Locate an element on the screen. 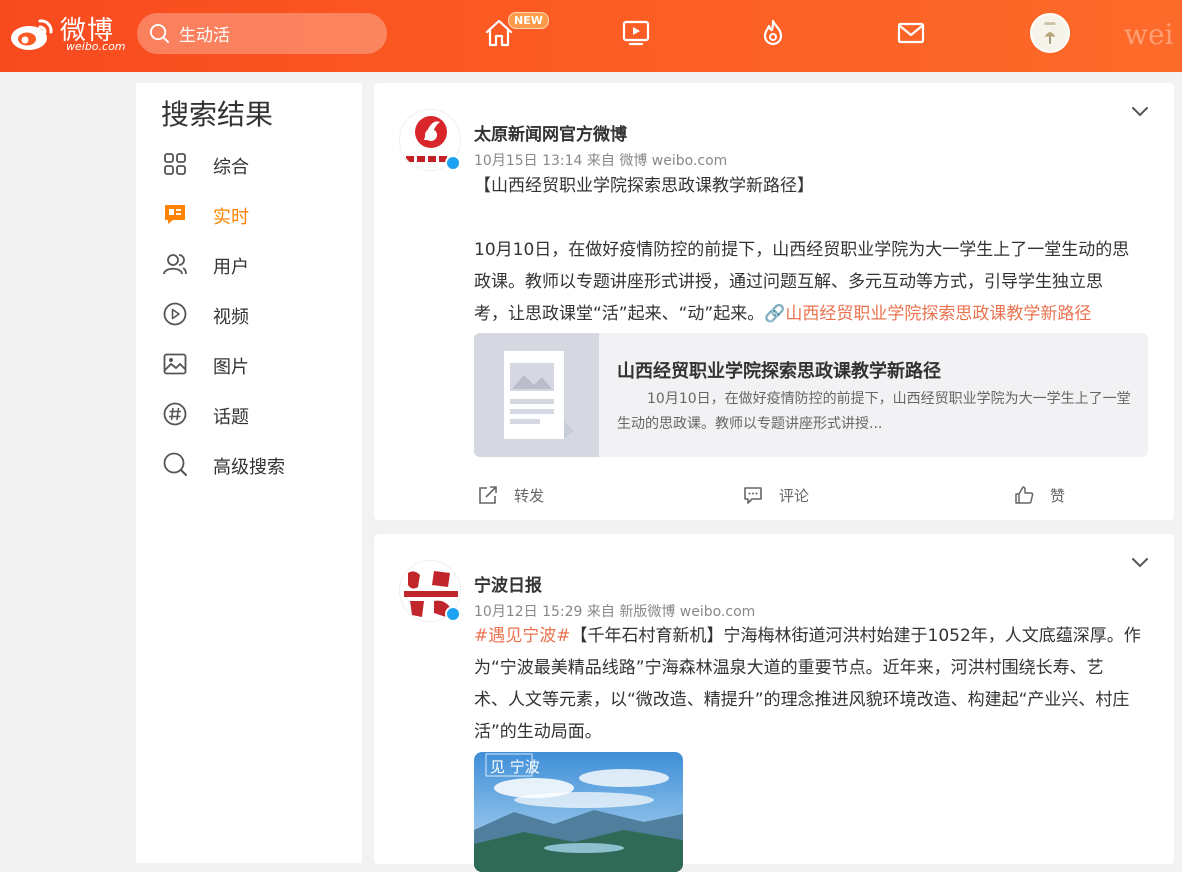 This screenshot has width=1182, height=872. sidebar-item-label: 综合 is located at coordinates (231, 167).